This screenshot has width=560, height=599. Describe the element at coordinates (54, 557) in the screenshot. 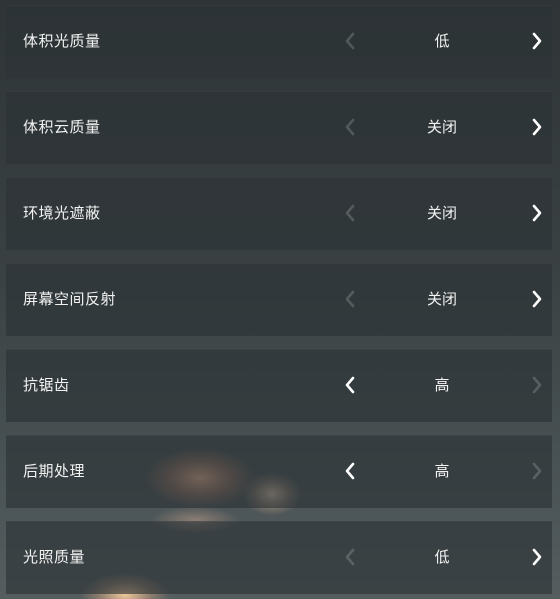

I see `setting-label: 光照质量` at that location.